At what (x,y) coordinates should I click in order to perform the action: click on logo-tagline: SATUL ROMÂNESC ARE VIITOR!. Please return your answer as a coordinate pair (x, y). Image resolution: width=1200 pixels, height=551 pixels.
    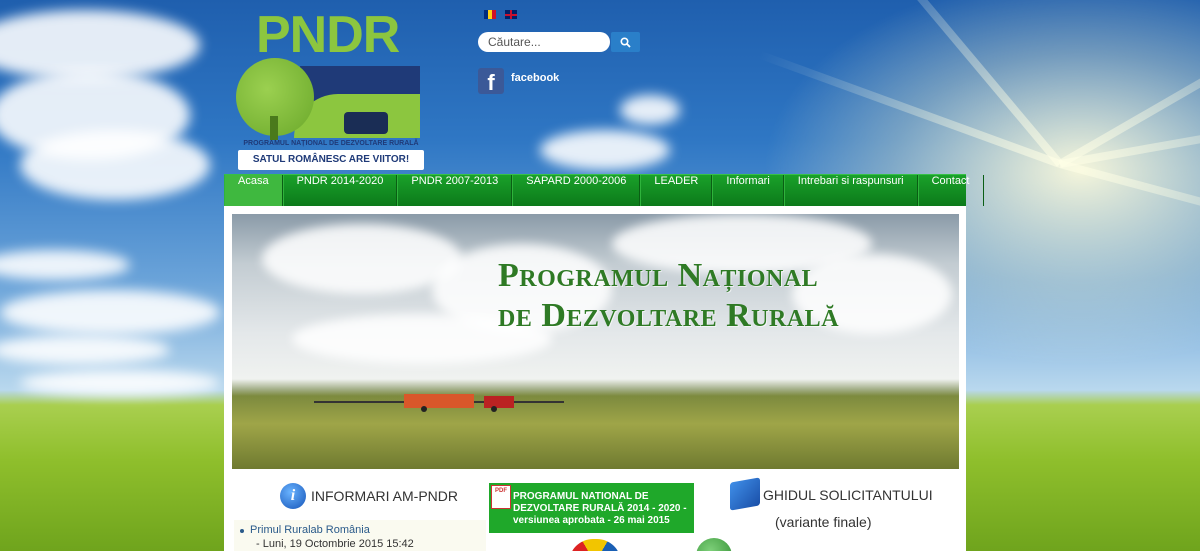
    Looking at the image, I should click on (331, 160).